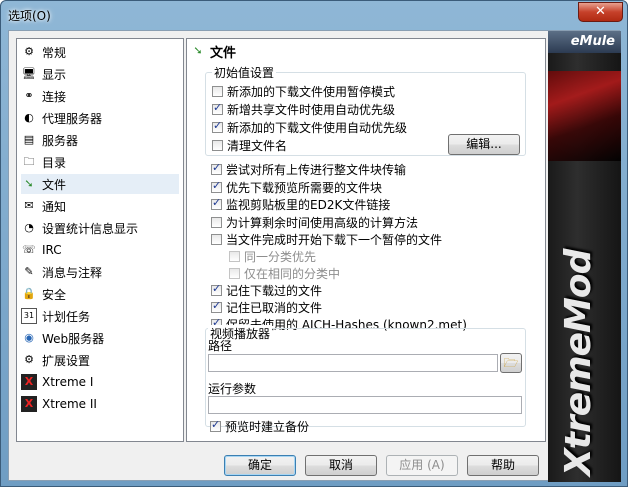  What do you see at coordinates (249, 145) in the screenshot?
I see `checkbox-clean-filenames: 清理文件名` at bounding box center [249, 145].